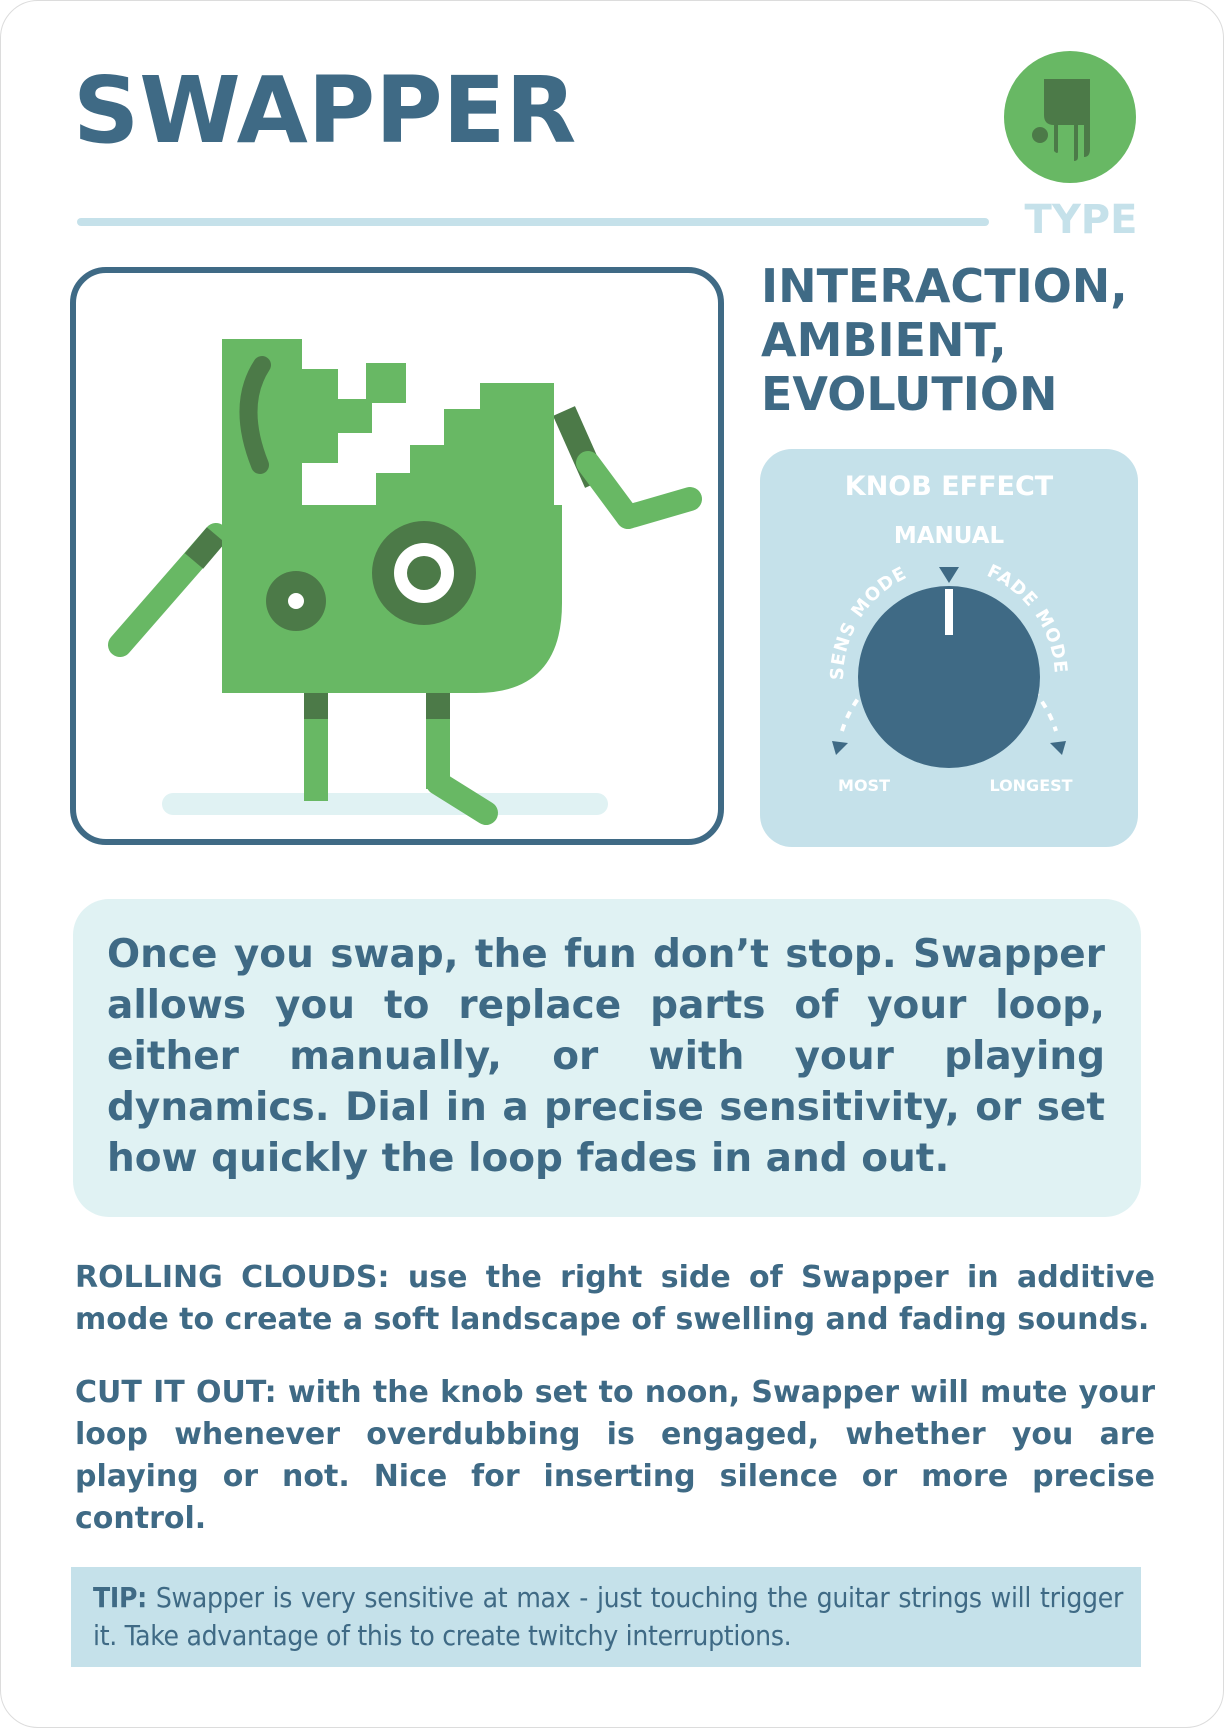 The image size is (1224, 1728). I want to click on type-item: AMBIENT,, so click(884, 340).